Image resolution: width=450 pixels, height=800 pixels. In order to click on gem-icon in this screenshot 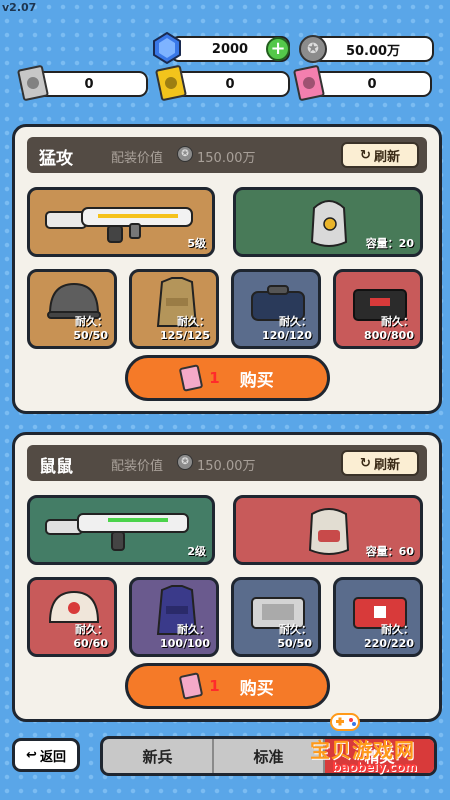, I will do `click(167, 48)`.